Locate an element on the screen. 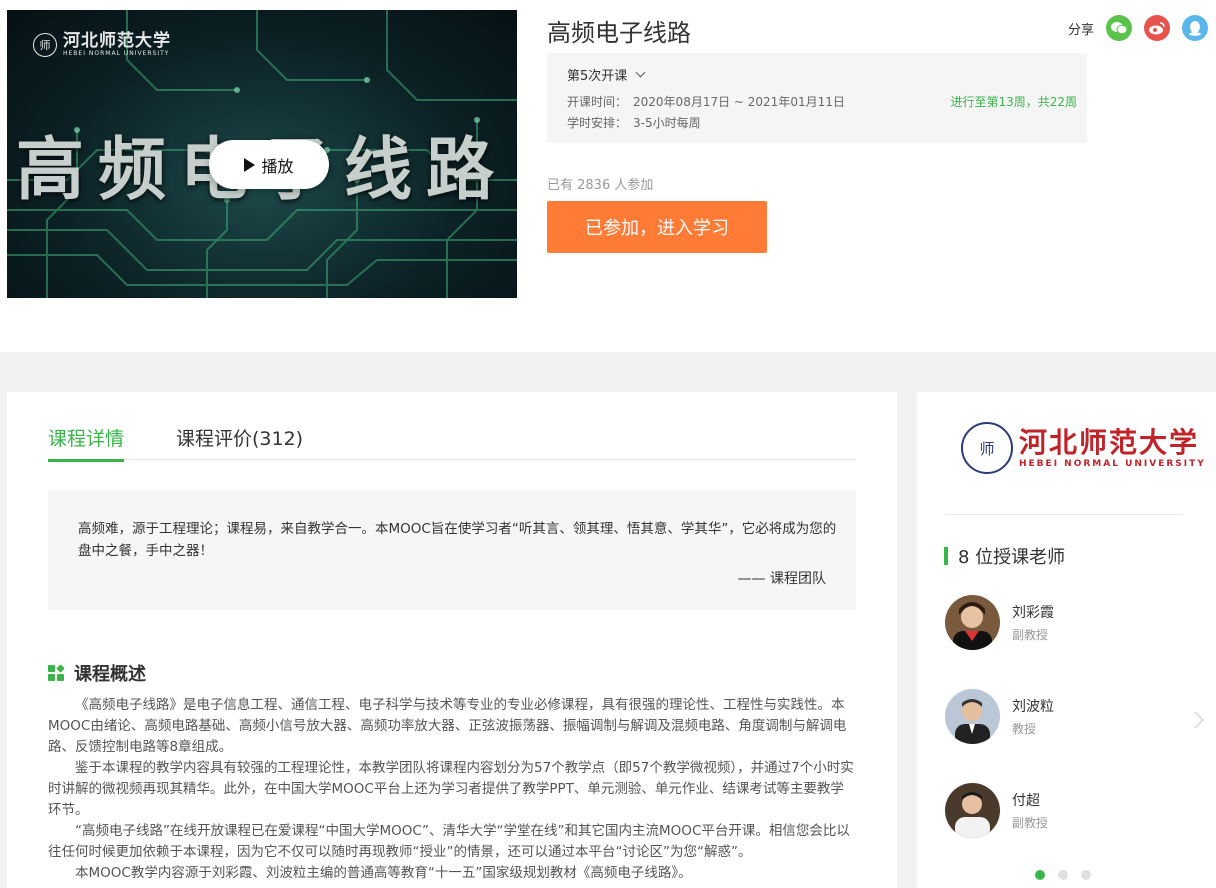 This screenshot has width=1216, height=888. divider is located at coordinates (1064, 514).